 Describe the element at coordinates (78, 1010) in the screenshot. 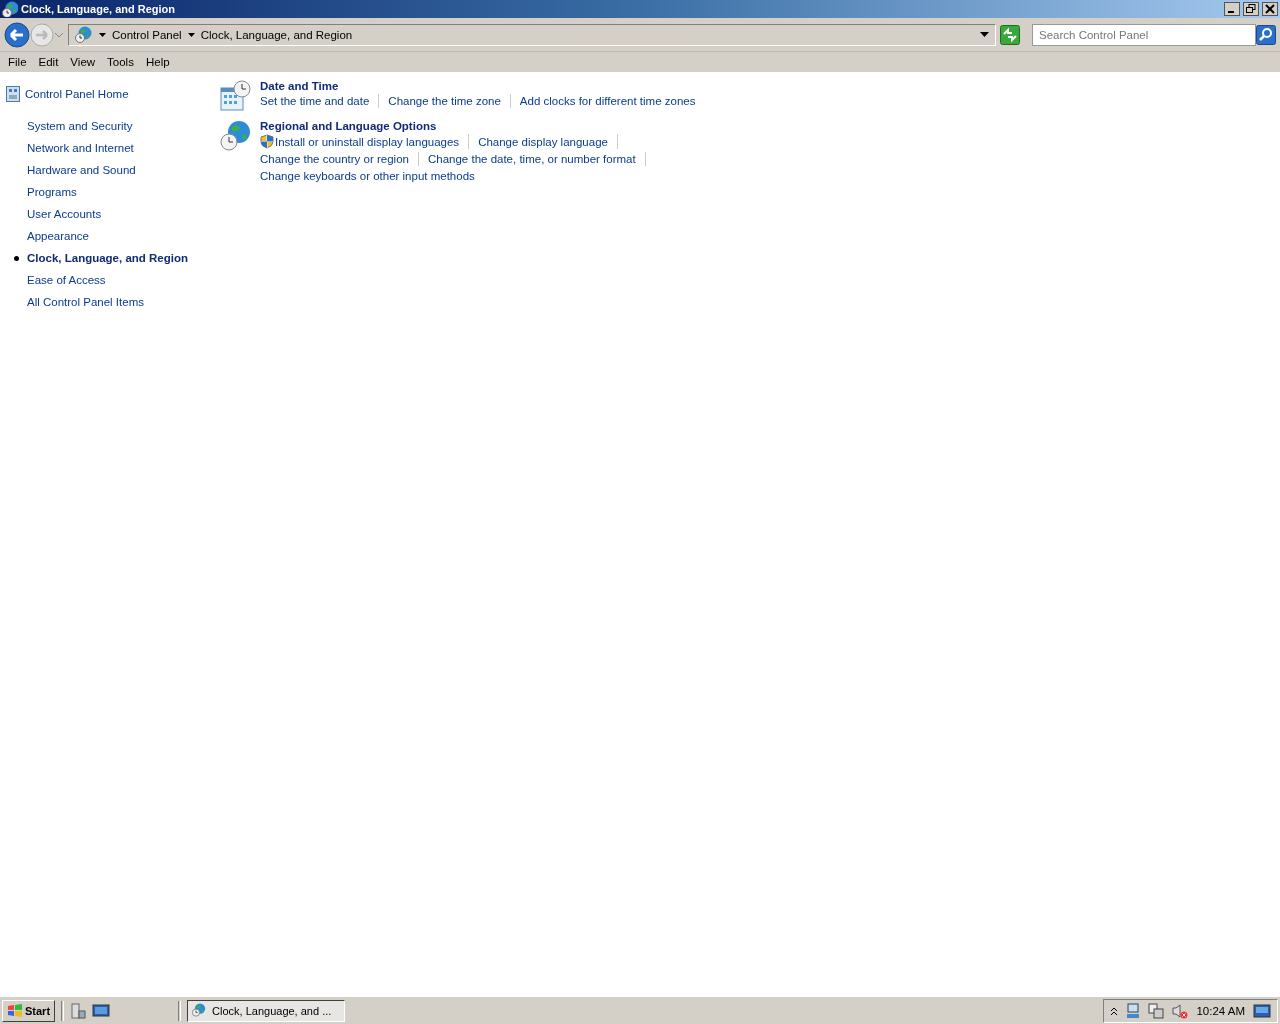

I see `server-icon` at that location.